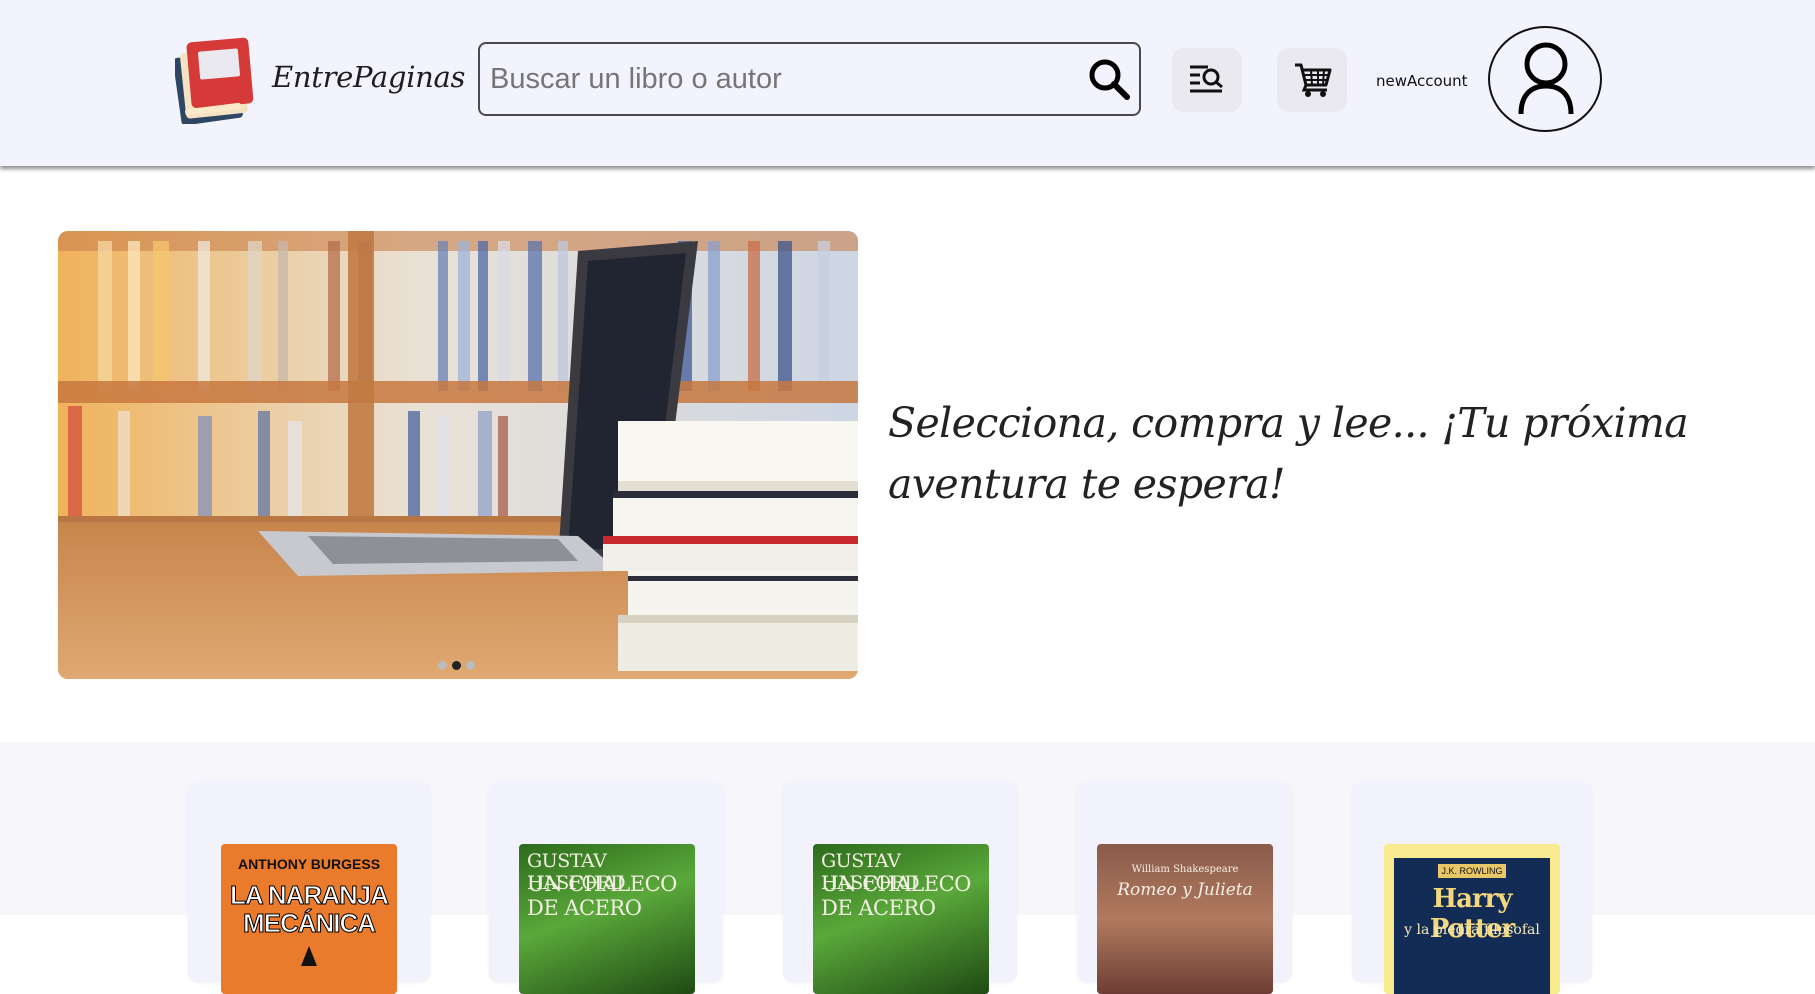 This screenshot has width=1815, height=994. What do you see at coordinates (368, 77) in the screenshot?
I see `logo-text: EntrePaginas` at bounding box center [368, 77].